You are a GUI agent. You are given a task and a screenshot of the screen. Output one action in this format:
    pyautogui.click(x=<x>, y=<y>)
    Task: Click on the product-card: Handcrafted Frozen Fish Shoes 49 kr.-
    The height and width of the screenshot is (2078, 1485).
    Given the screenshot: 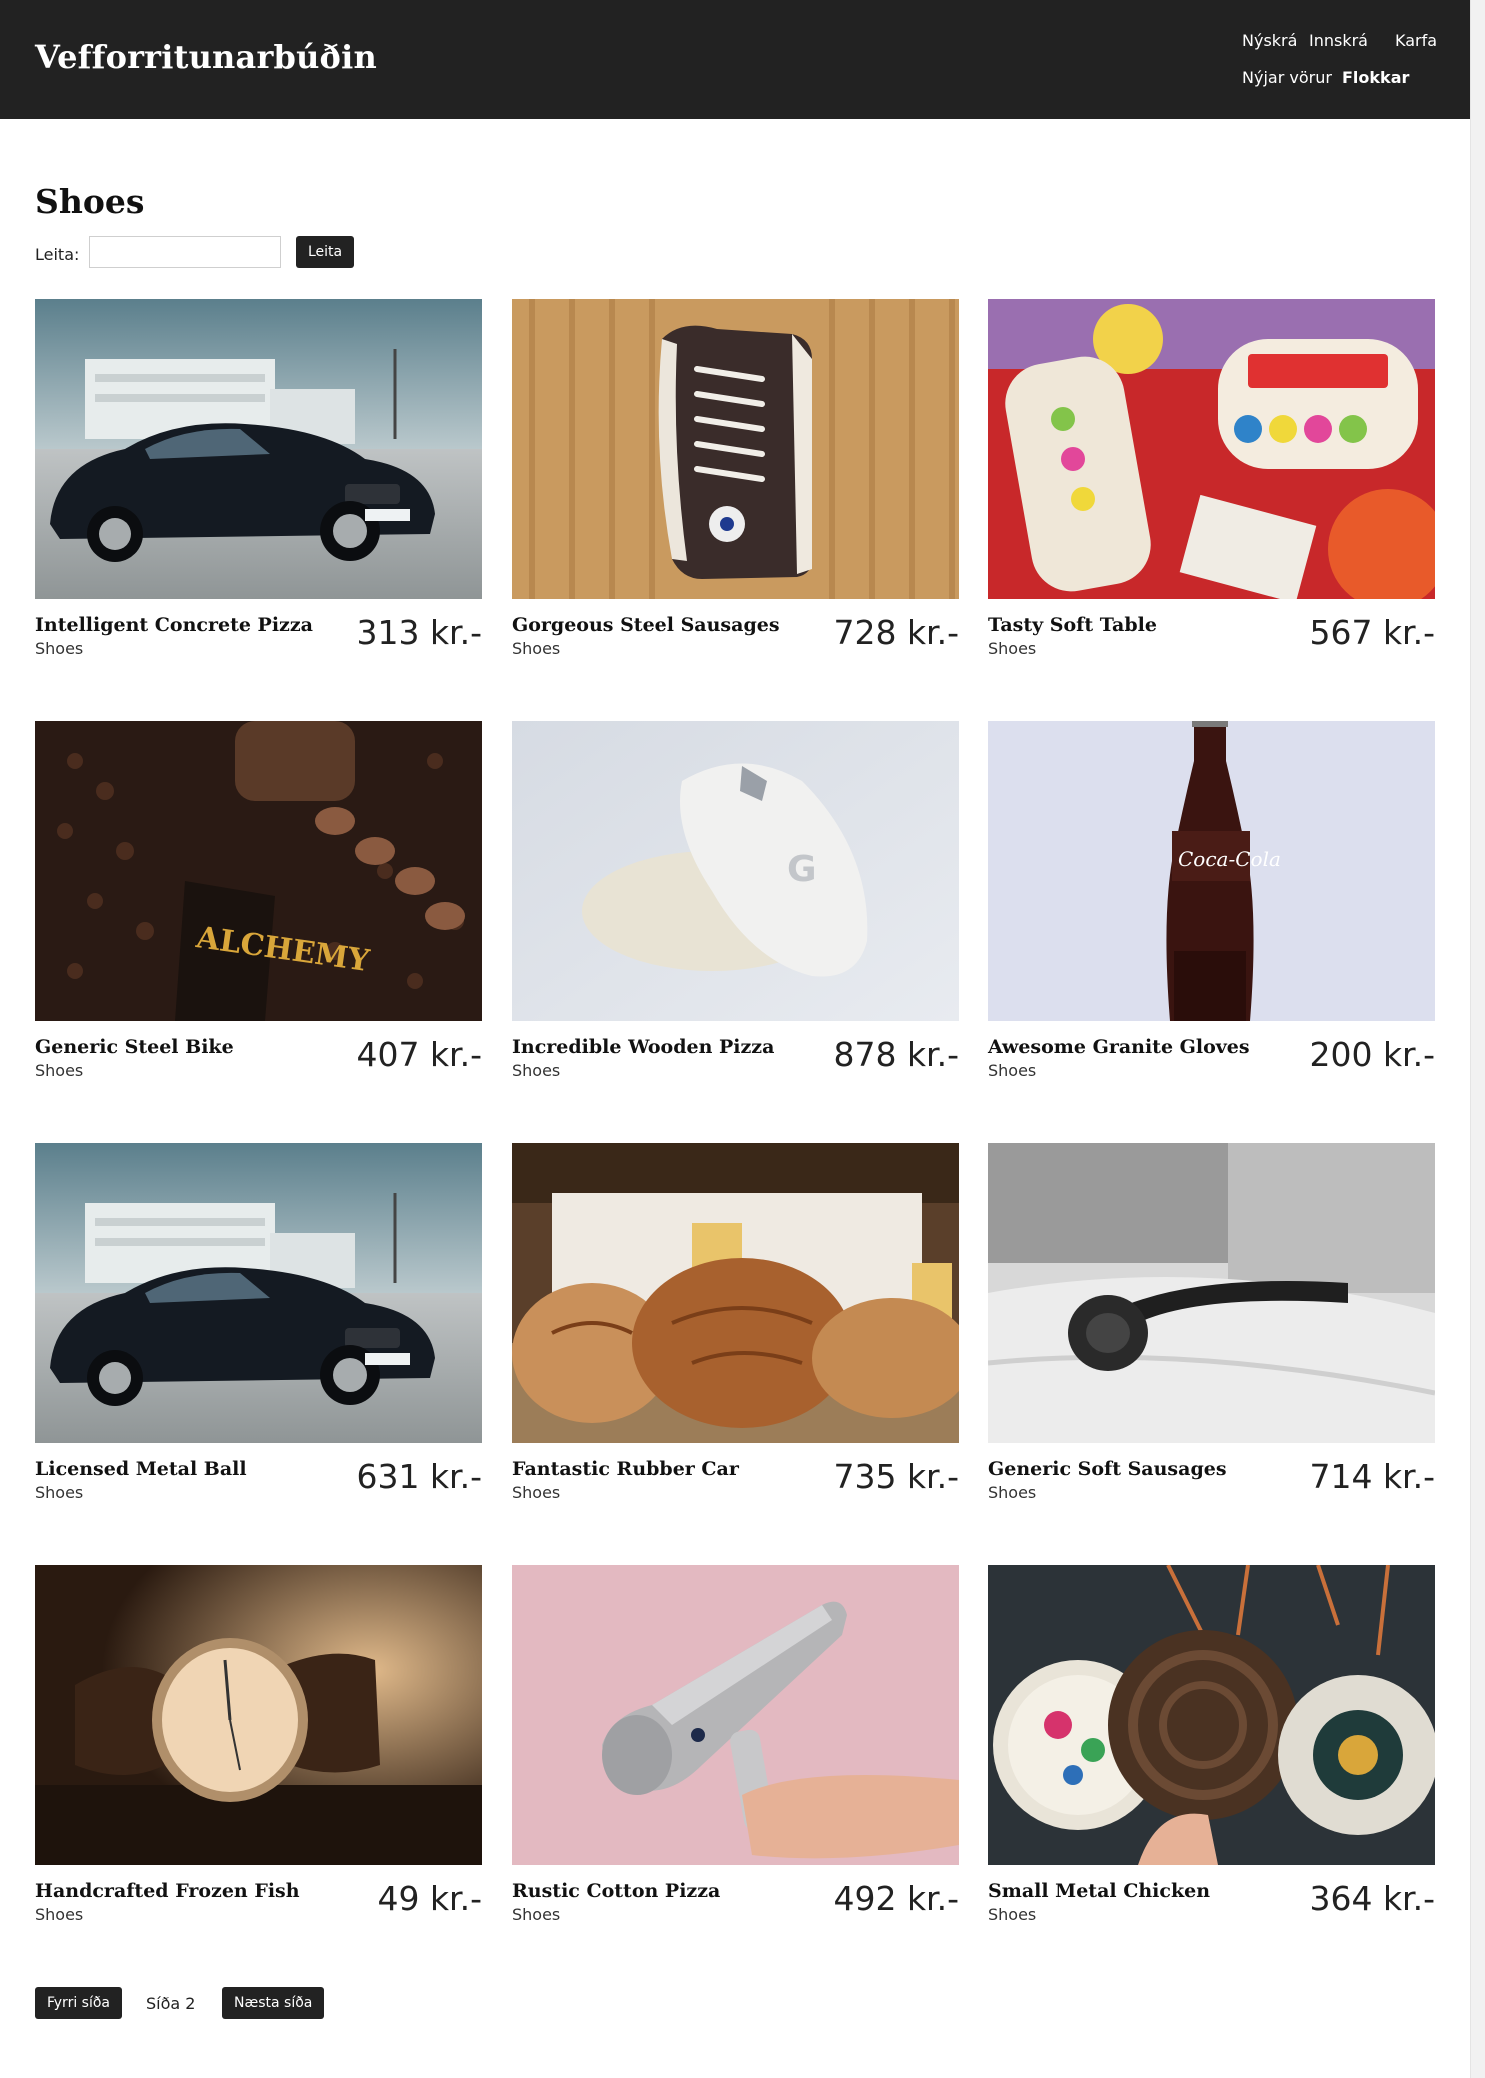 What is the action you would take?
    pyautogui.click(x=258, y=1755)
    